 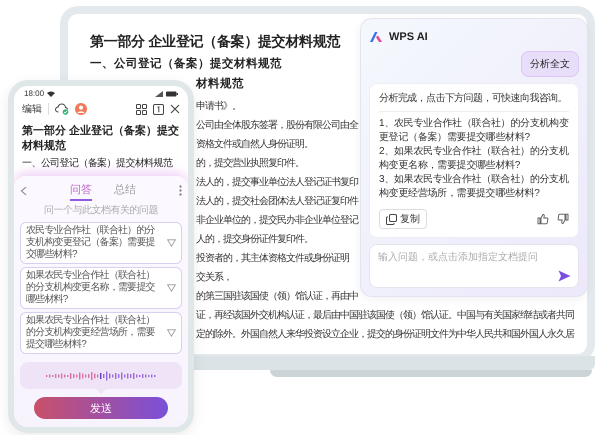 What do you see at coordinates (277, 221) in the screenshot?
I see `document-text-line: 非企业单位的，提交民办非企业单位登记` at bounding box center [277, 221].